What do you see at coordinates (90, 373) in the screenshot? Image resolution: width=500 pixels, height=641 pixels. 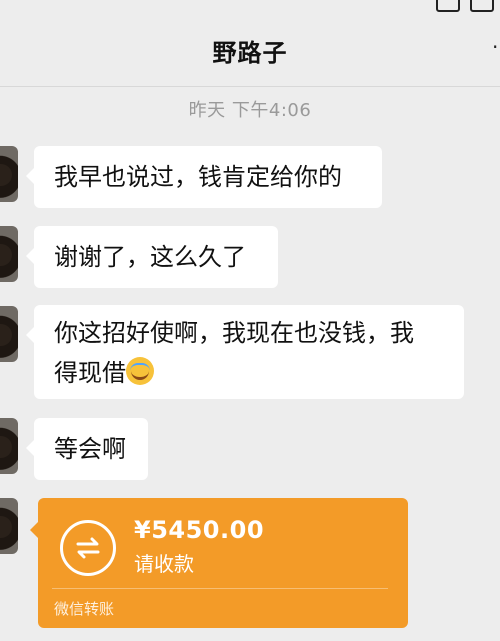 I see `message-text-line2: 得现借` at bounding box center [90, 373].